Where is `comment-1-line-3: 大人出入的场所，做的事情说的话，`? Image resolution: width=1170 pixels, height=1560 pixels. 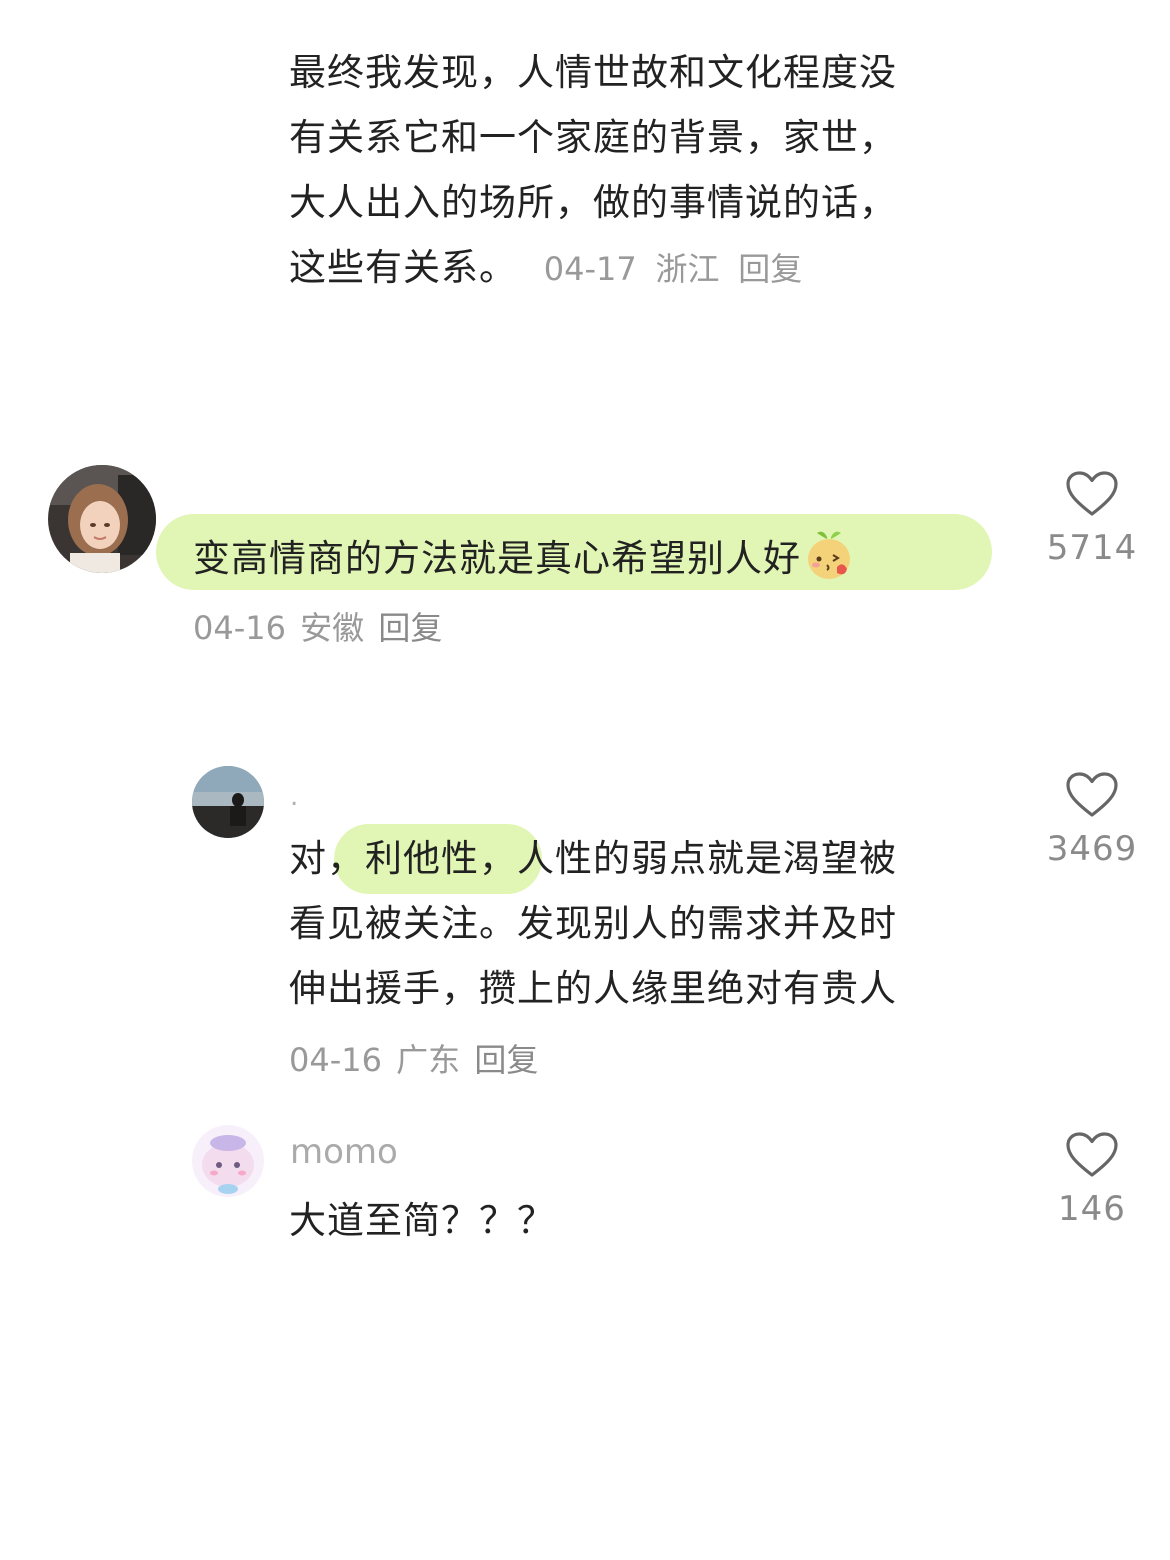 comment-1-line-3: 大人出入的场所，做的事情说的话， is located at coordinates (593, 202).